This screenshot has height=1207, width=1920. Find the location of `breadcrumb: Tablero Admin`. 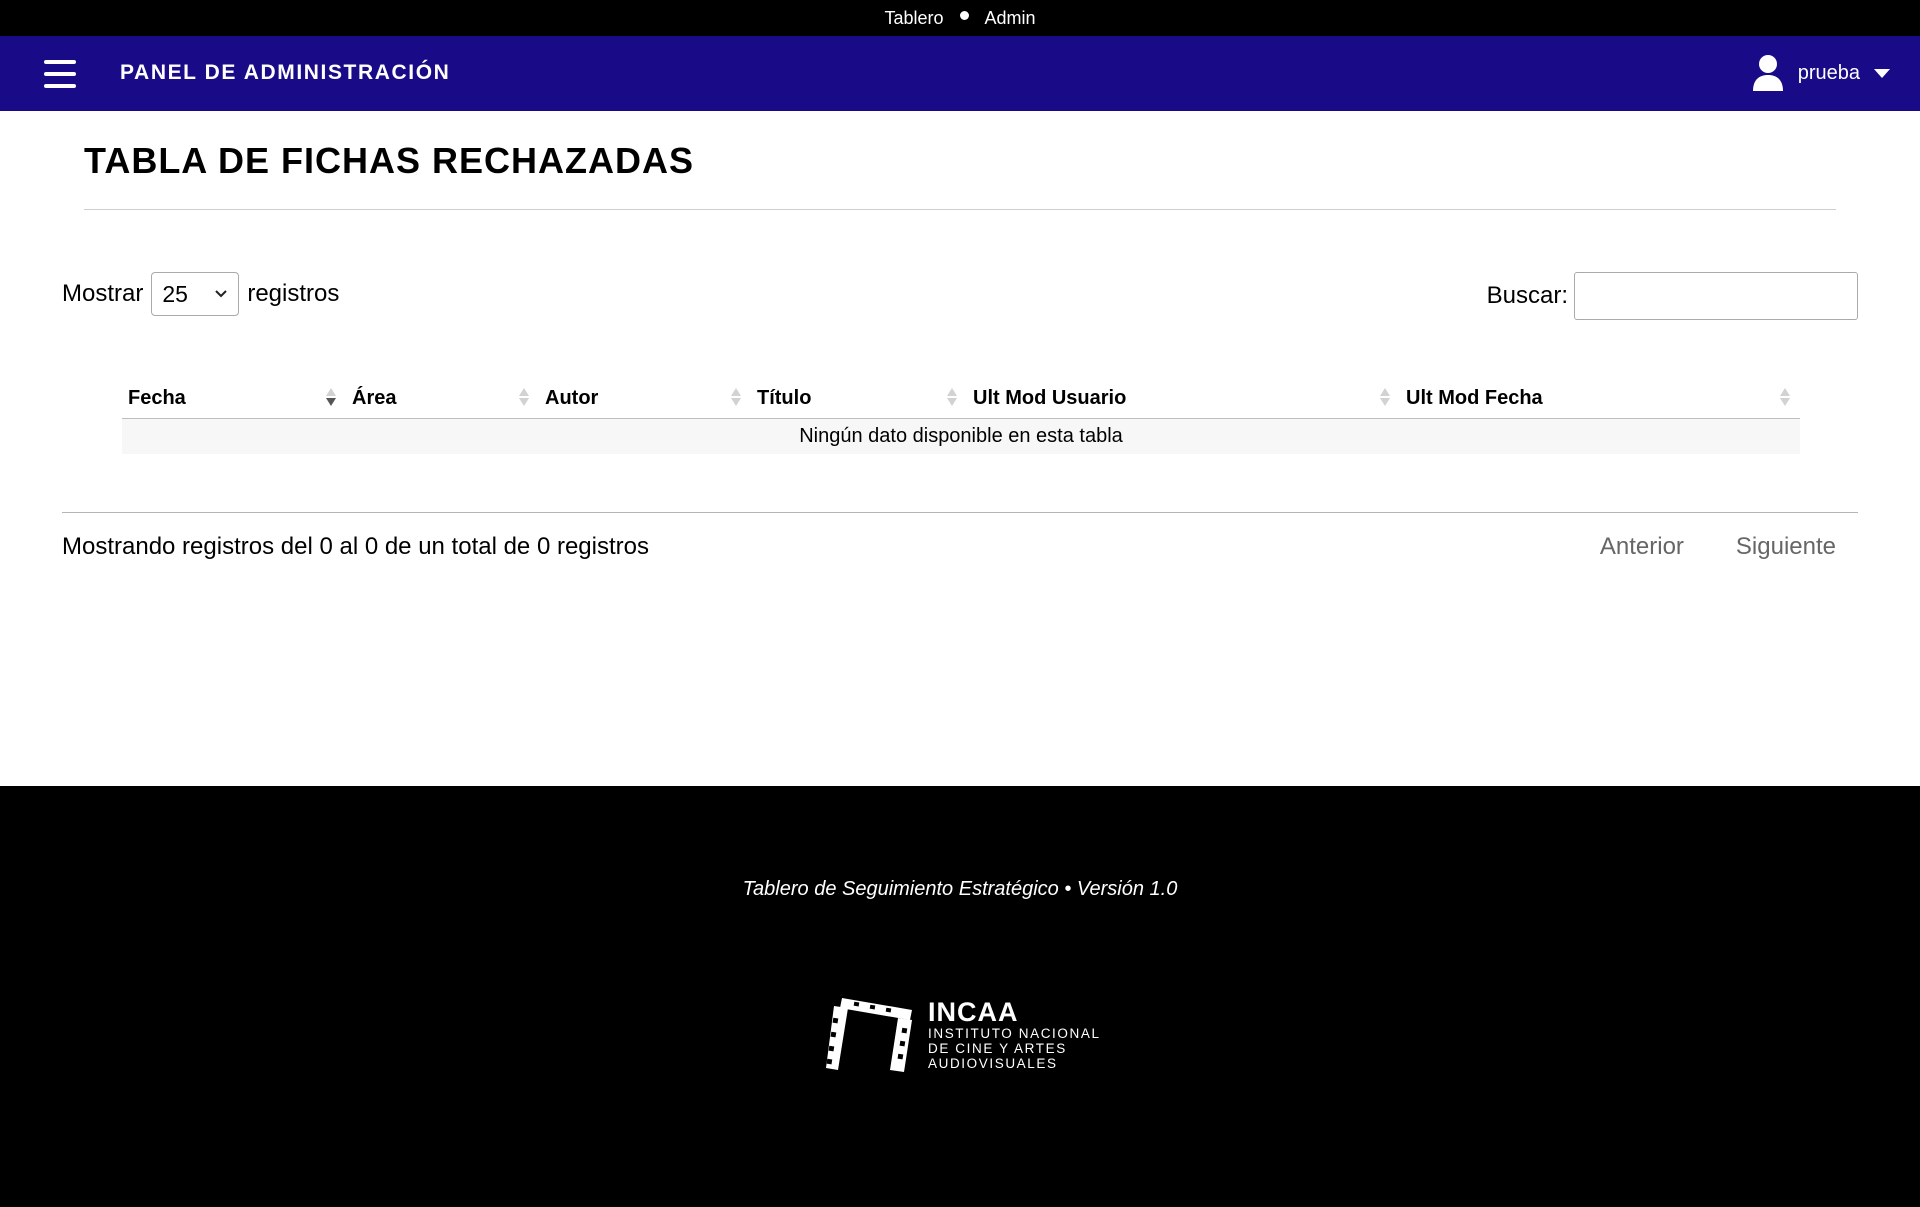

breadcrumb: Tablero Admin is located at coordinates (960, 18).